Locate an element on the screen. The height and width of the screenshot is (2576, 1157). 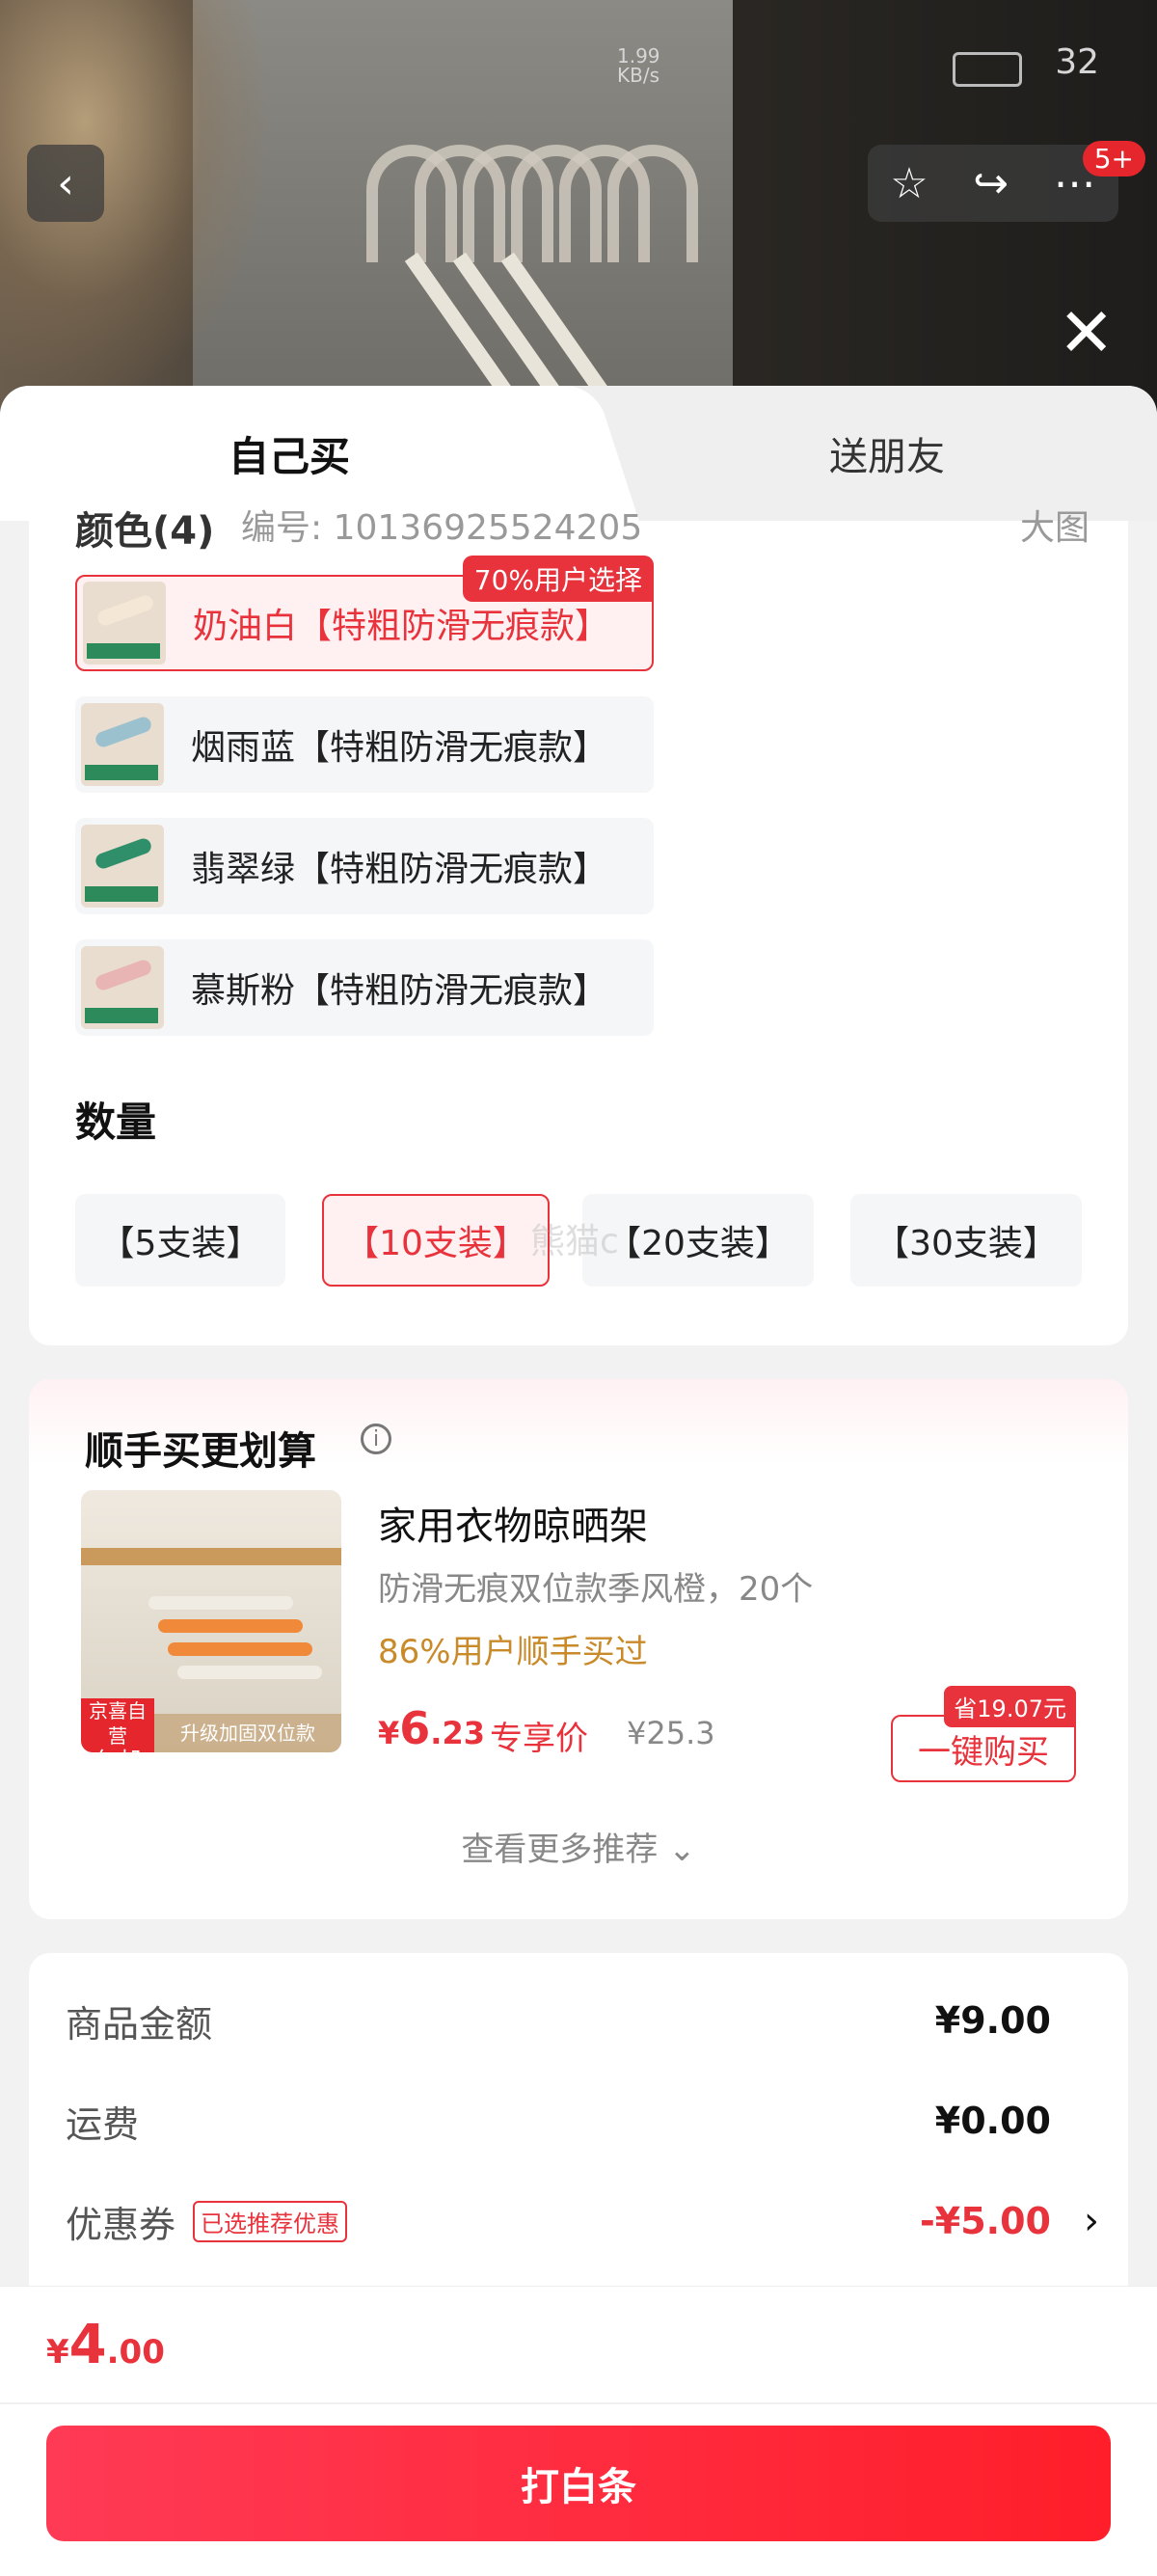
self-tag-line-1: 京喜自营 is located at coordinates (118, 1723).